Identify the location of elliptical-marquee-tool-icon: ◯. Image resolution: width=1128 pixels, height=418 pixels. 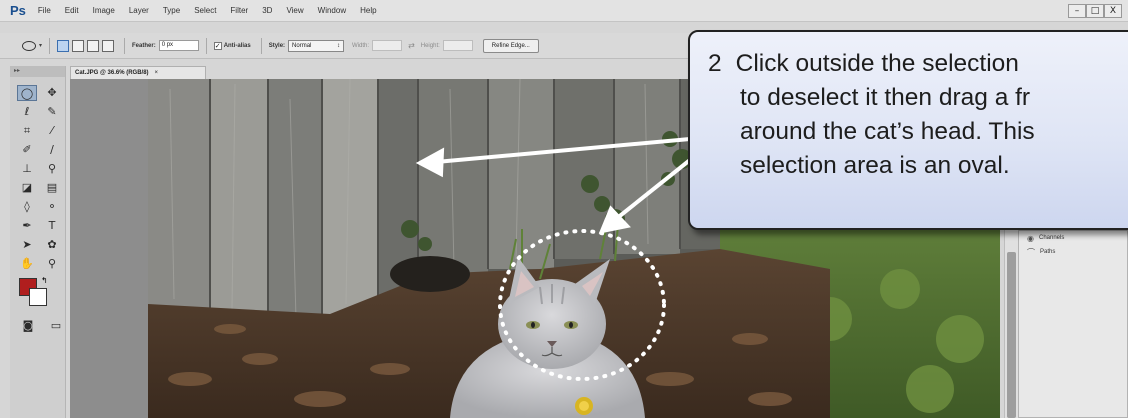
(27, 93).